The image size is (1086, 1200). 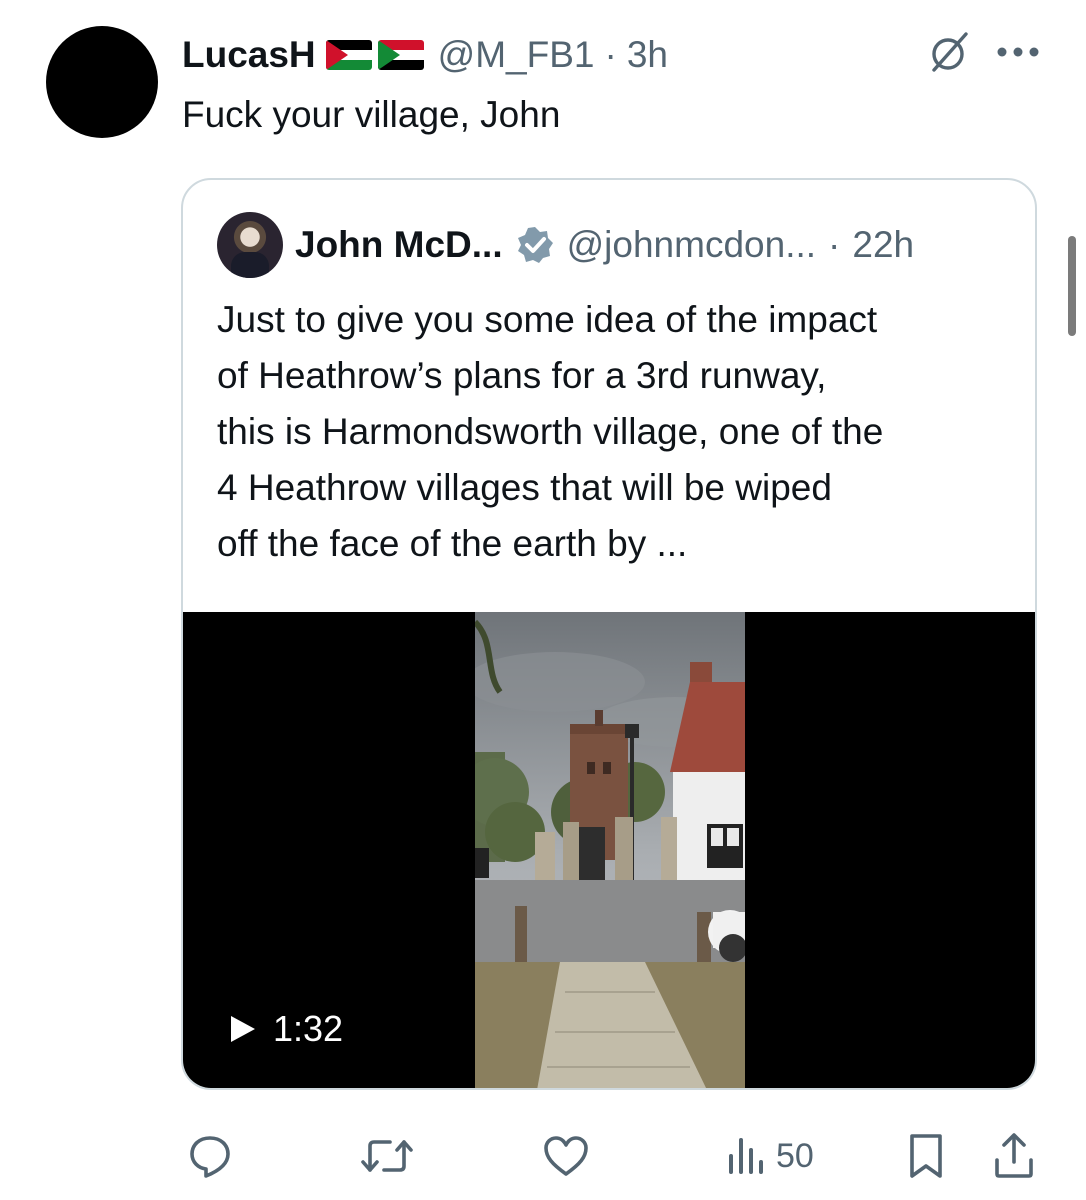 I want to click on like-button, so click(x=566, y=1156).